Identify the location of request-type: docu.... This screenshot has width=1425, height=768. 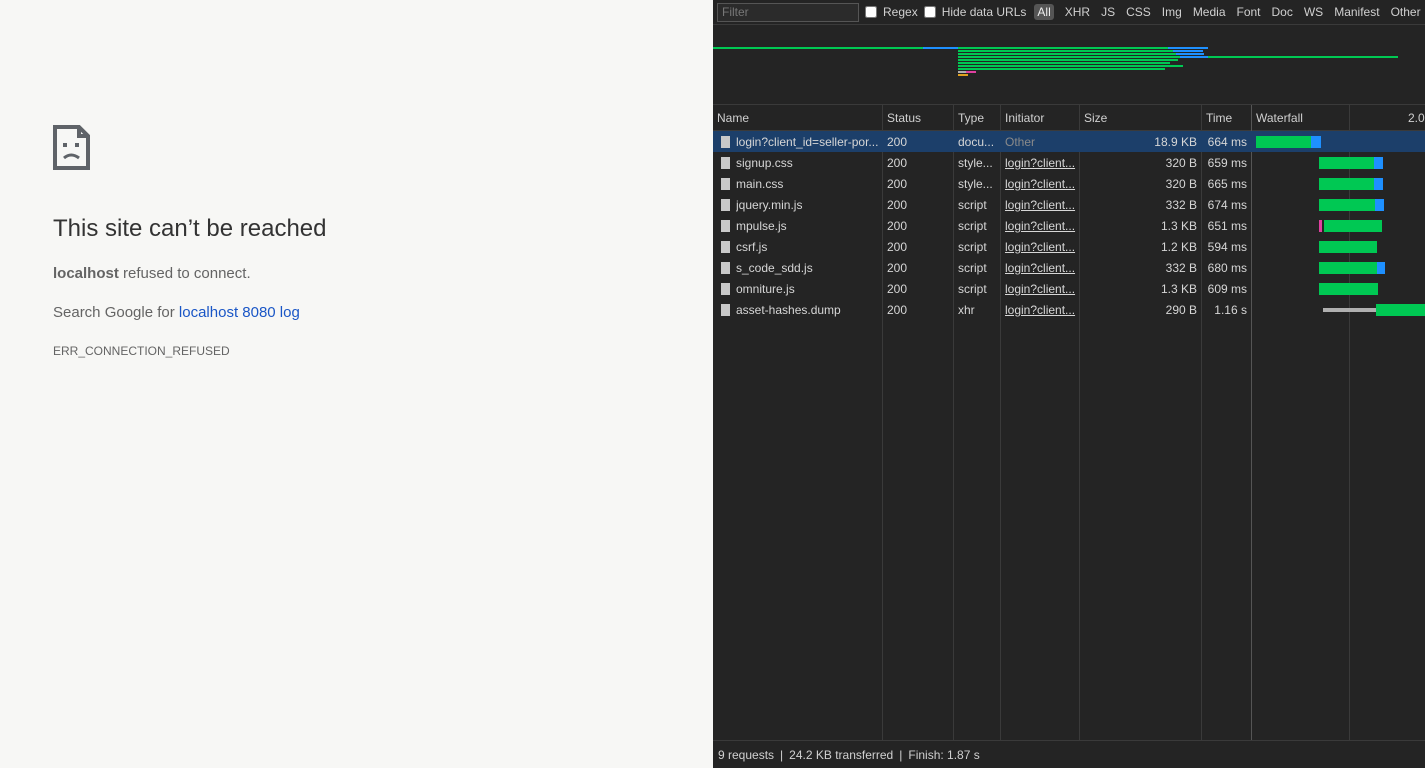
(976, 142).